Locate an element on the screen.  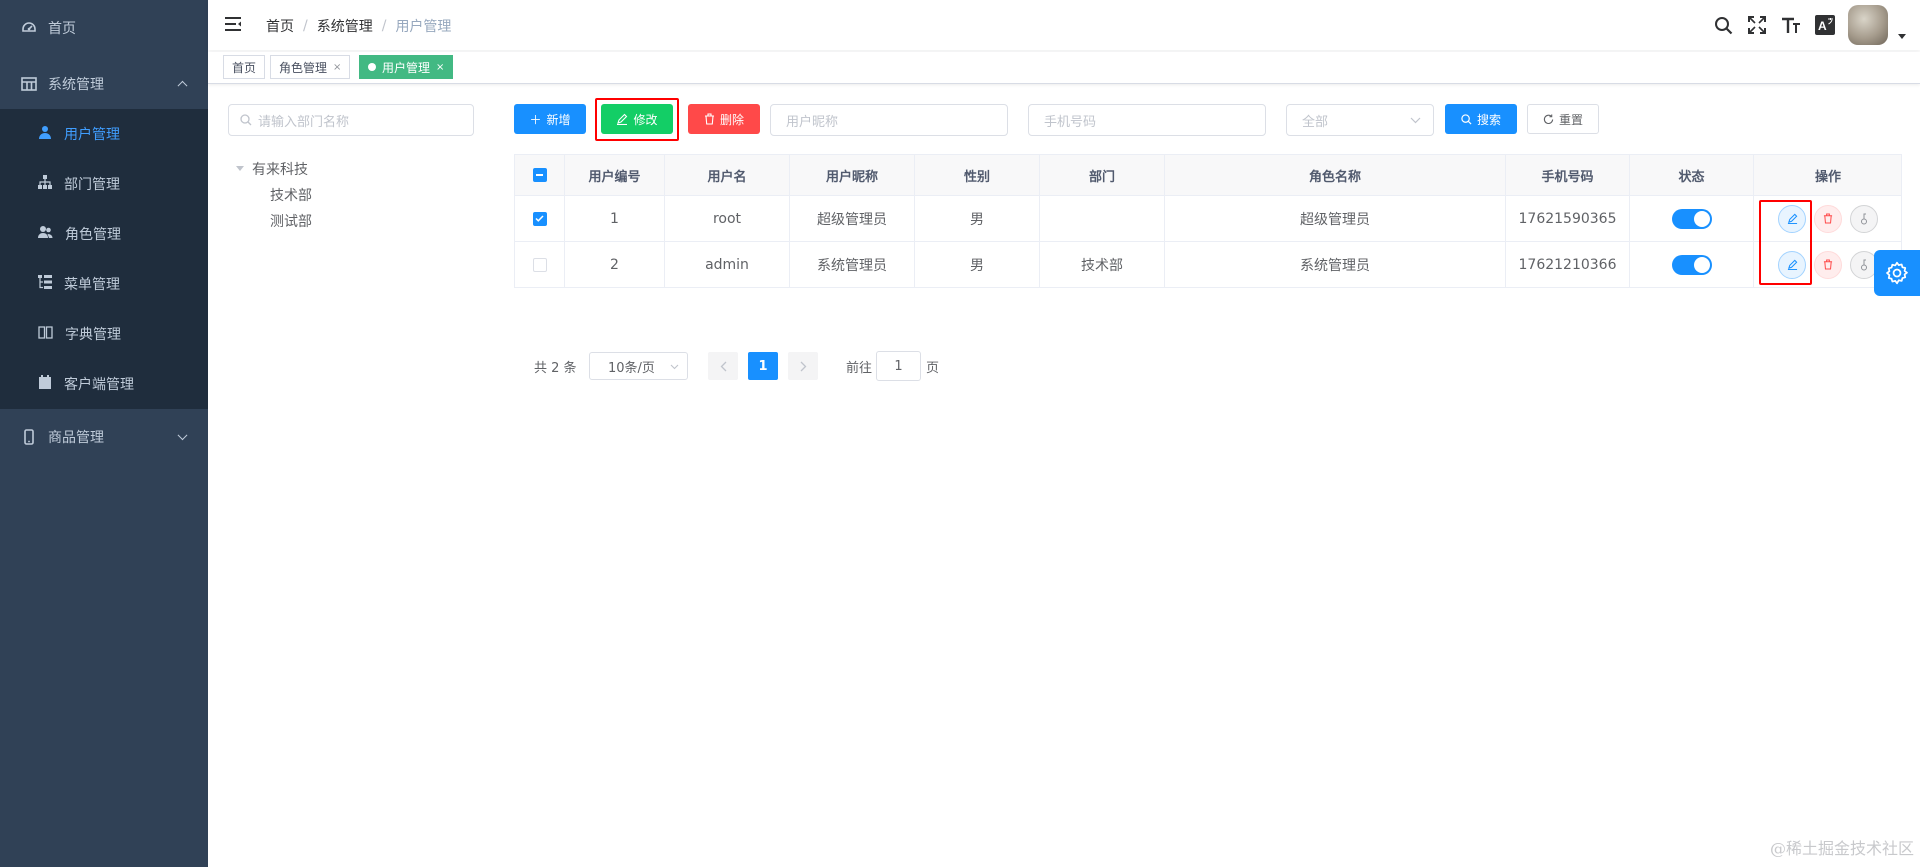
trash-icon is located at coordinates (709, 119).